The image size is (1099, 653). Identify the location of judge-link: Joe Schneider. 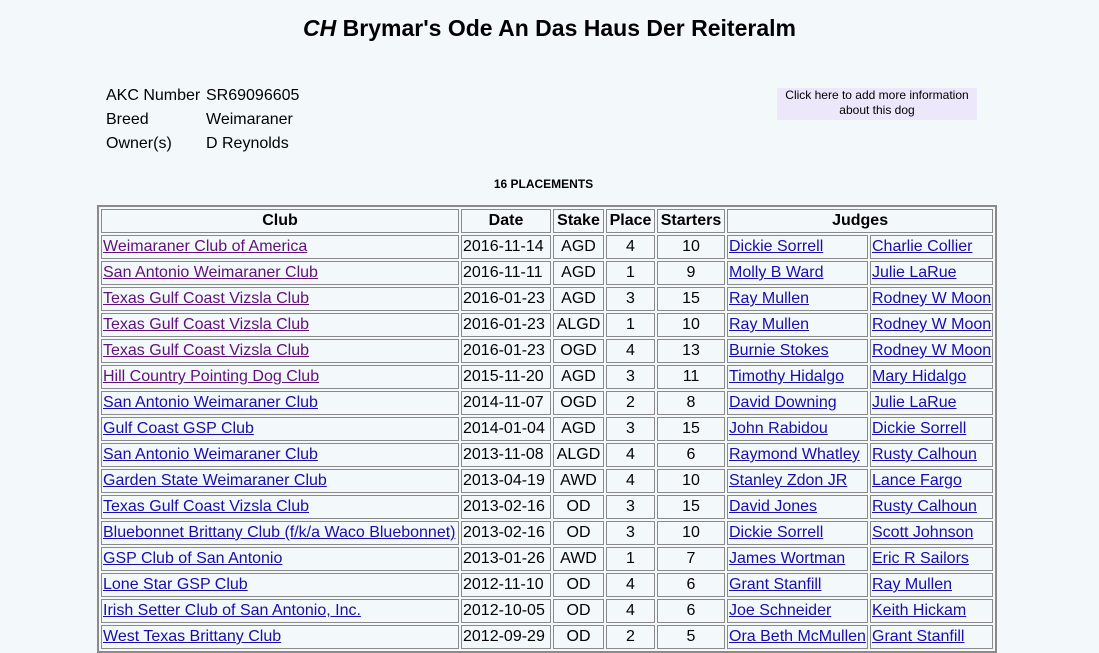
(780, 610).